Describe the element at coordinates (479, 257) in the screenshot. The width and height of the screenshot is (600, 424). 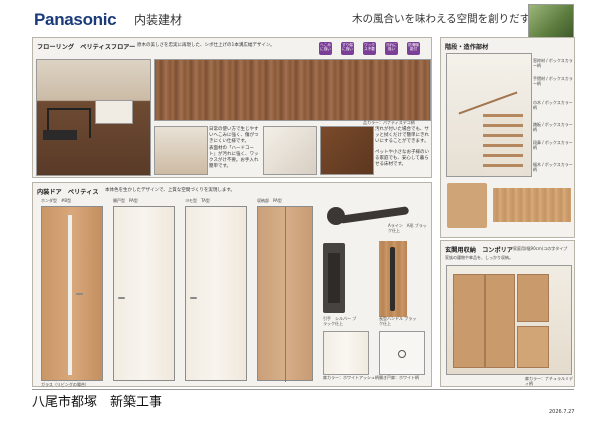
I see `storage-description: 家族の履物や傘品を、しっかり収納。` at that location.